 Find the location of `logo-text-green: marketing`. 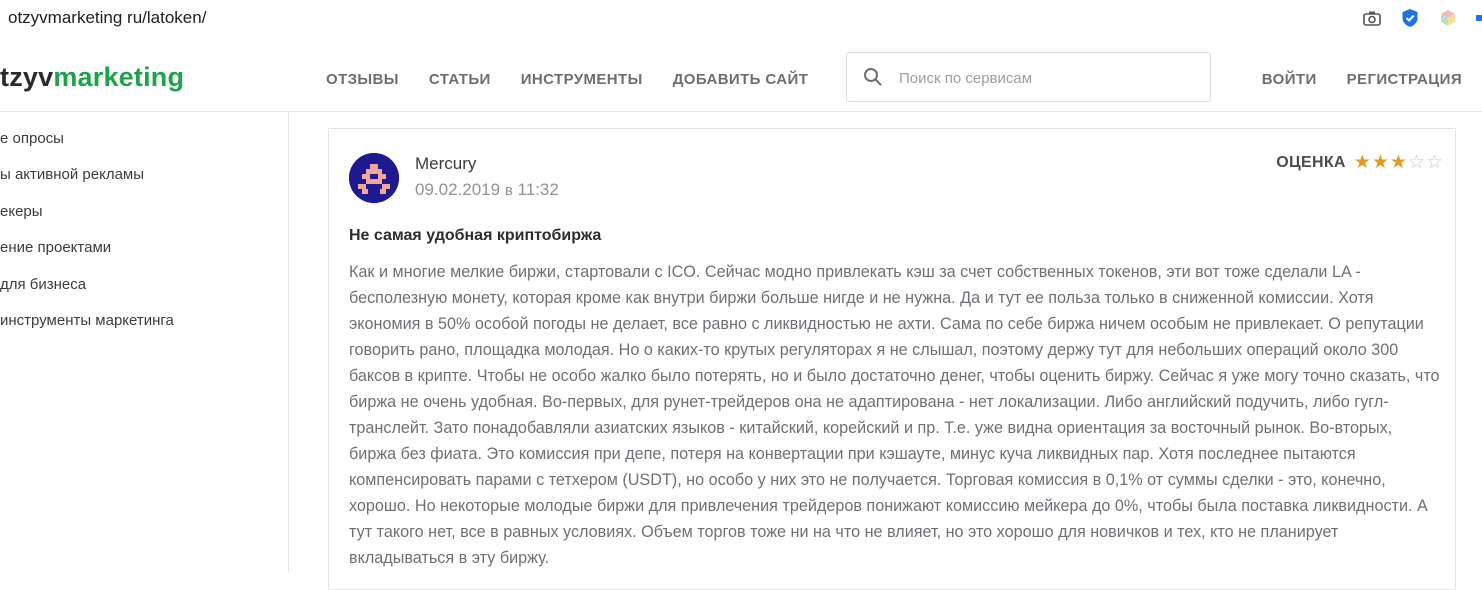

logo-text-green: marketing is located at coordinates (119, 77).